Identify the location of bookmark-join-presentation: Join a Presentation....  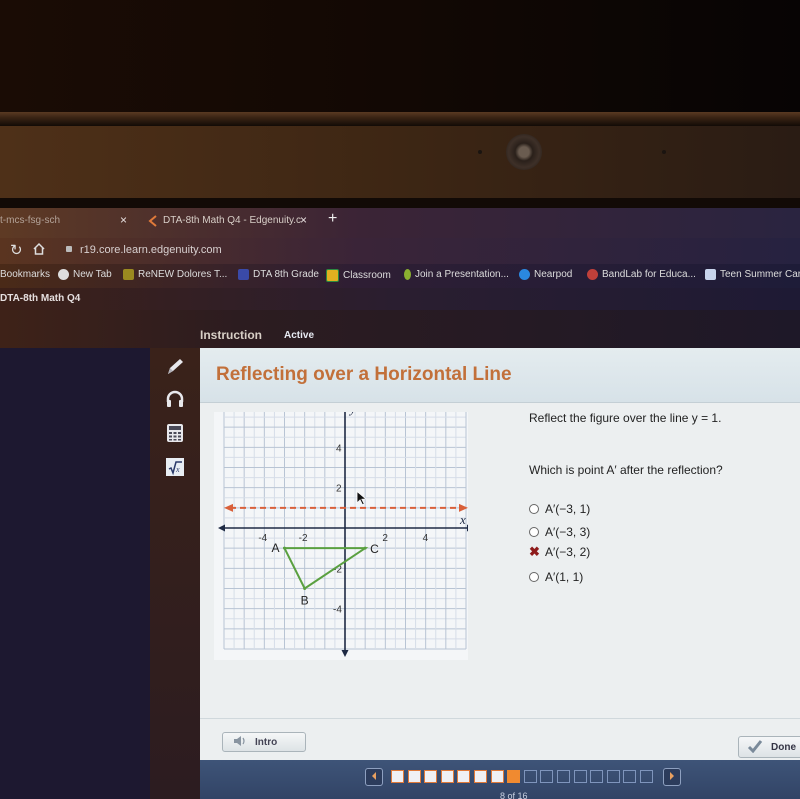
(456, 274).